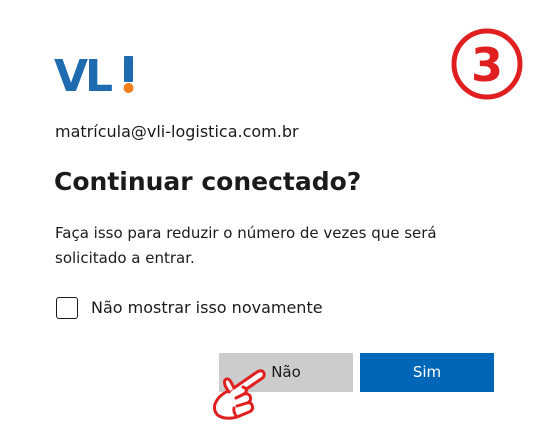 This screenshot has width=548, height=430. I want to click on checkbox-box, so click(67, 308).